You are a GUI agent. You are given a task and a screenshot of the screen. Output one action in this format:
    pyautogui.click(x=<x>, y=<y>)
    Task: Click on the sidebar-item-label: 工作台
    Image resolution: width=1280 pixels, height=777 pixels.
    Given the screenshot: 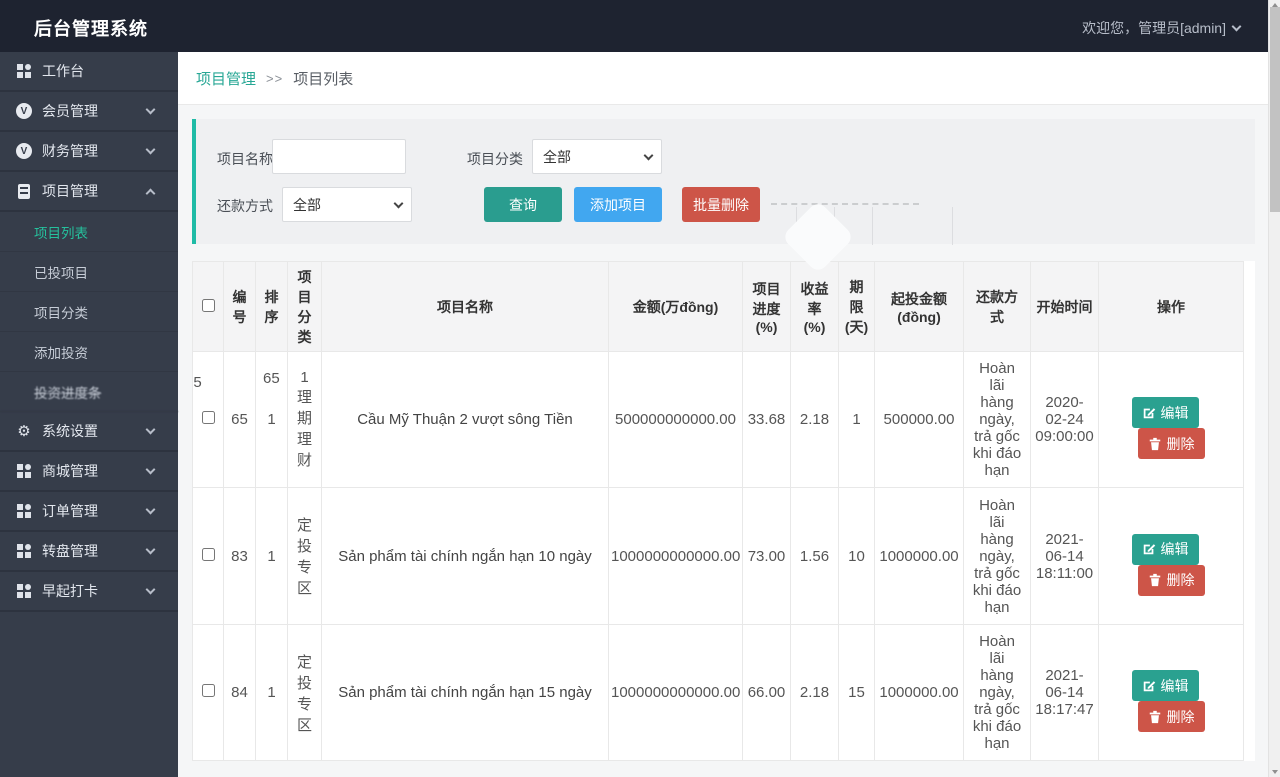 What is the action you would take?
    pyautogui.click(x=63, y=71)
    